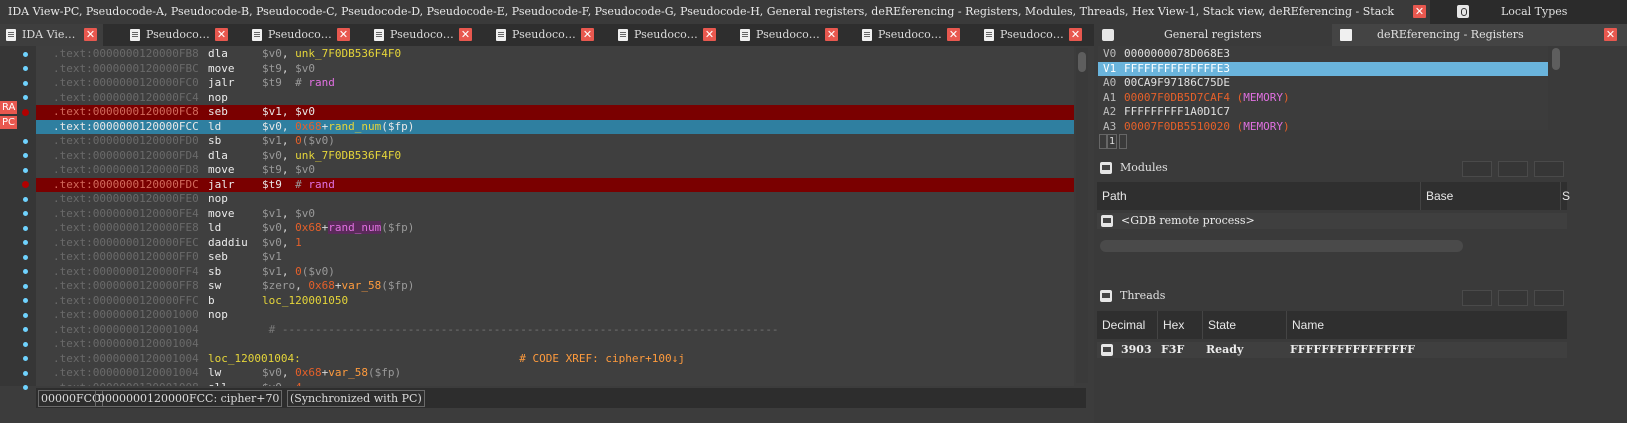 The image size is (1627, 423). Describe the element at coordinates (555, 272) in the screenshot. I see `disasm-line: .text:0000000120000FF4 sb $v1, 0($v0)` at that location.